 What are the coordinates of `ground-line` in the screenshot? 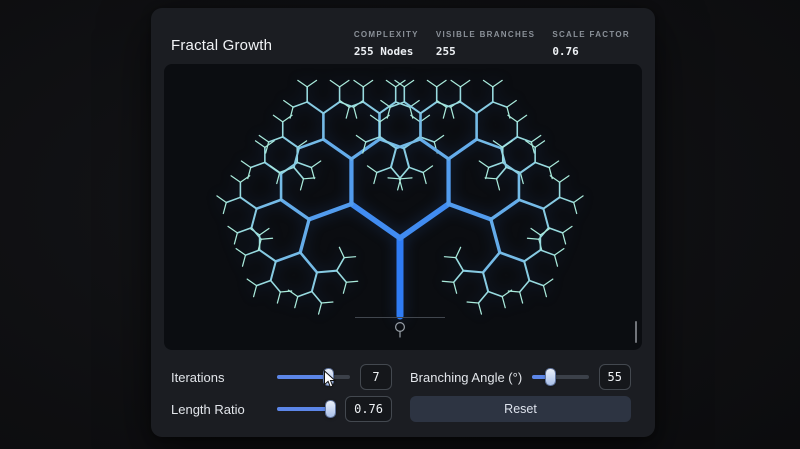 It's located at (400, 317).